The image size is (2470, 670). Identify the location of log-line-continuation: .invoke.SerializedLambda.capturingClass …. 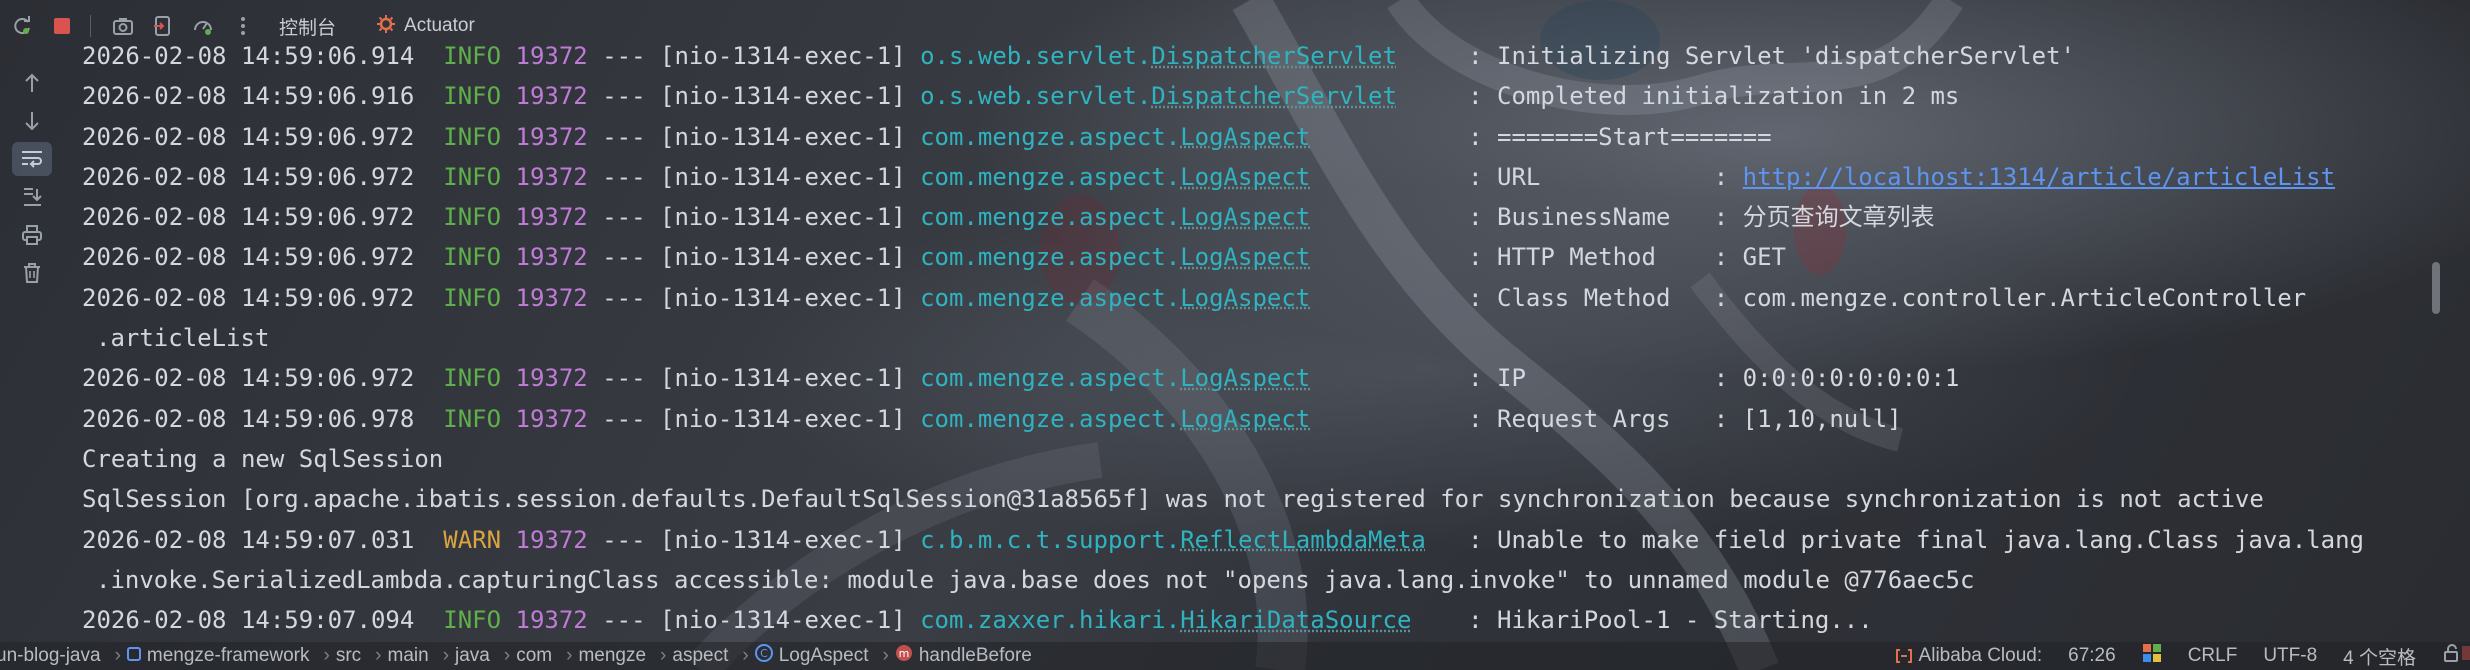
(1035, 579).